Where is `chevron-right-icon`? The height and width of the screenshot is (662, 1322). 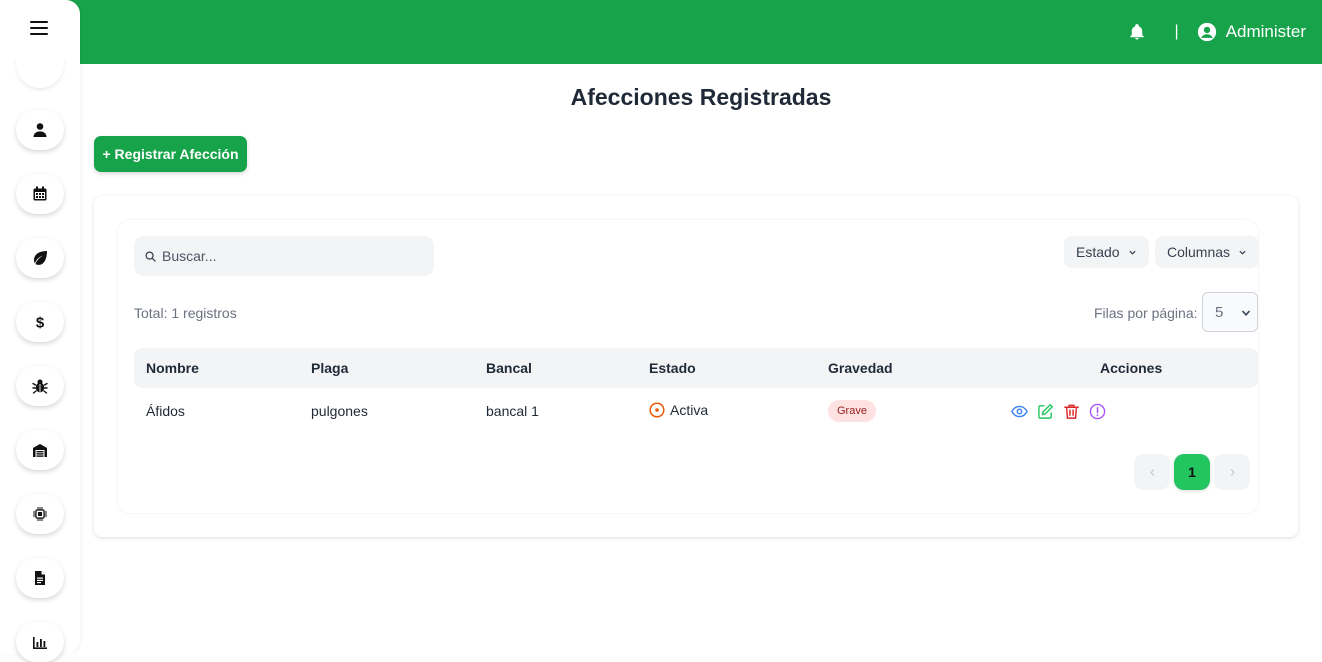 chevron-right-icon is located at coordinates (1232, 472).